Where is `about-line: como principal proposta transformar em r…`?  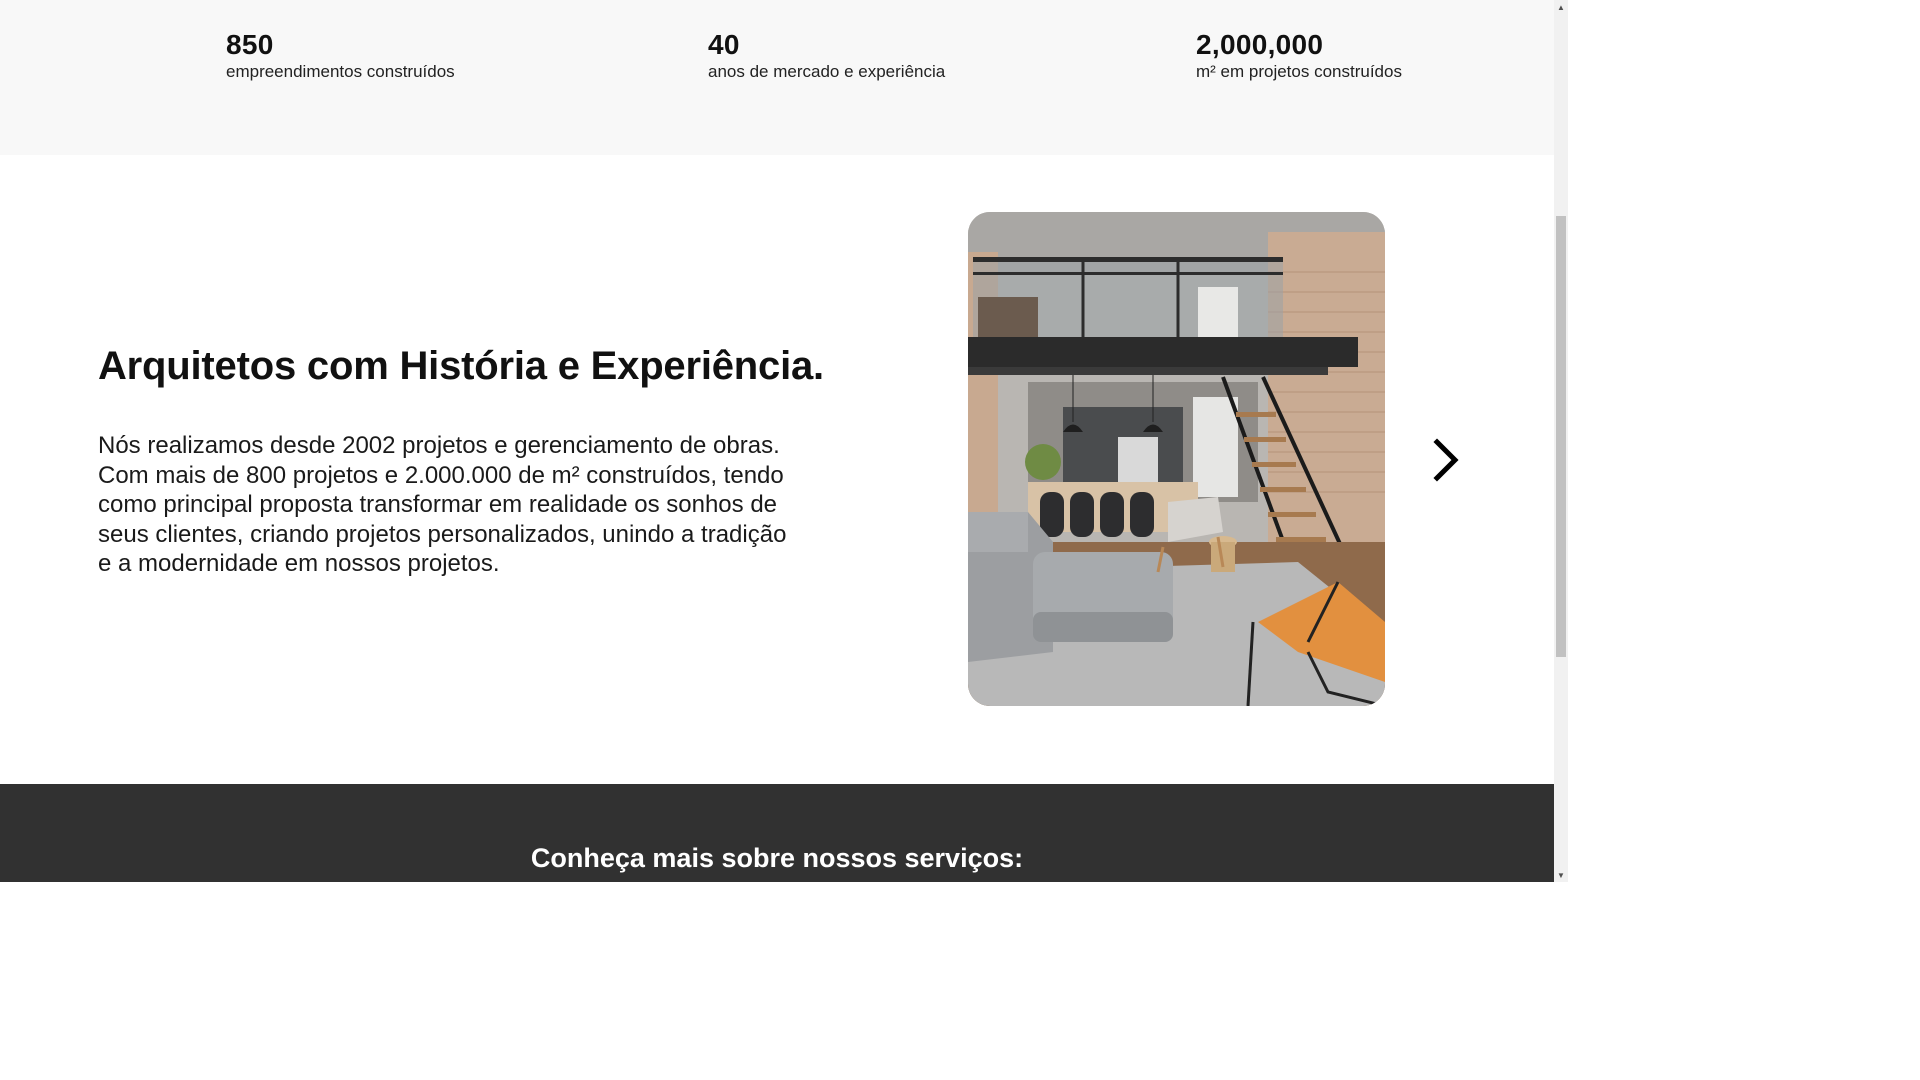 about-line: como principal proposta transformar em r… is located at coordinates (438, 504).